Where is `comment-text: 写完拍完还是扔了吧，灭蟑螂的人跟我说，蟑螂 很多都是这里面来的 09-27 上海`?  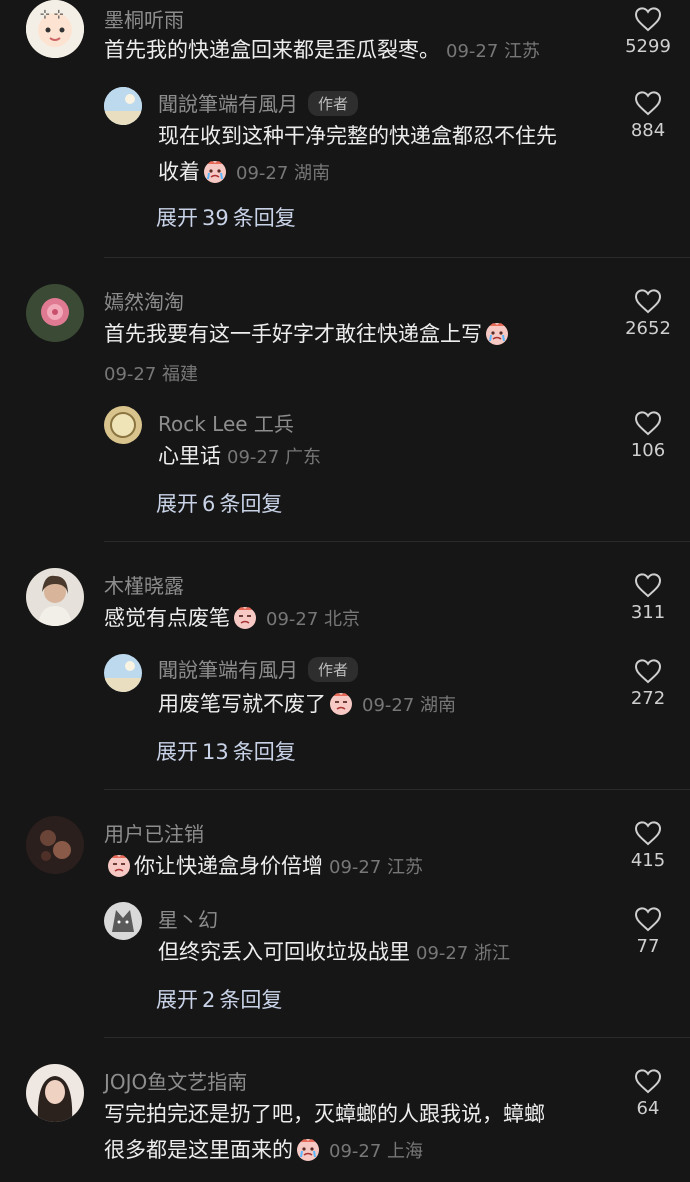 comment-text: 写完拍完还是扔了吧，灭蟑螂的人跟我说，蟑螂 很多都是这里面来的 09-27 上海 is located at coordinates (354, 1133).